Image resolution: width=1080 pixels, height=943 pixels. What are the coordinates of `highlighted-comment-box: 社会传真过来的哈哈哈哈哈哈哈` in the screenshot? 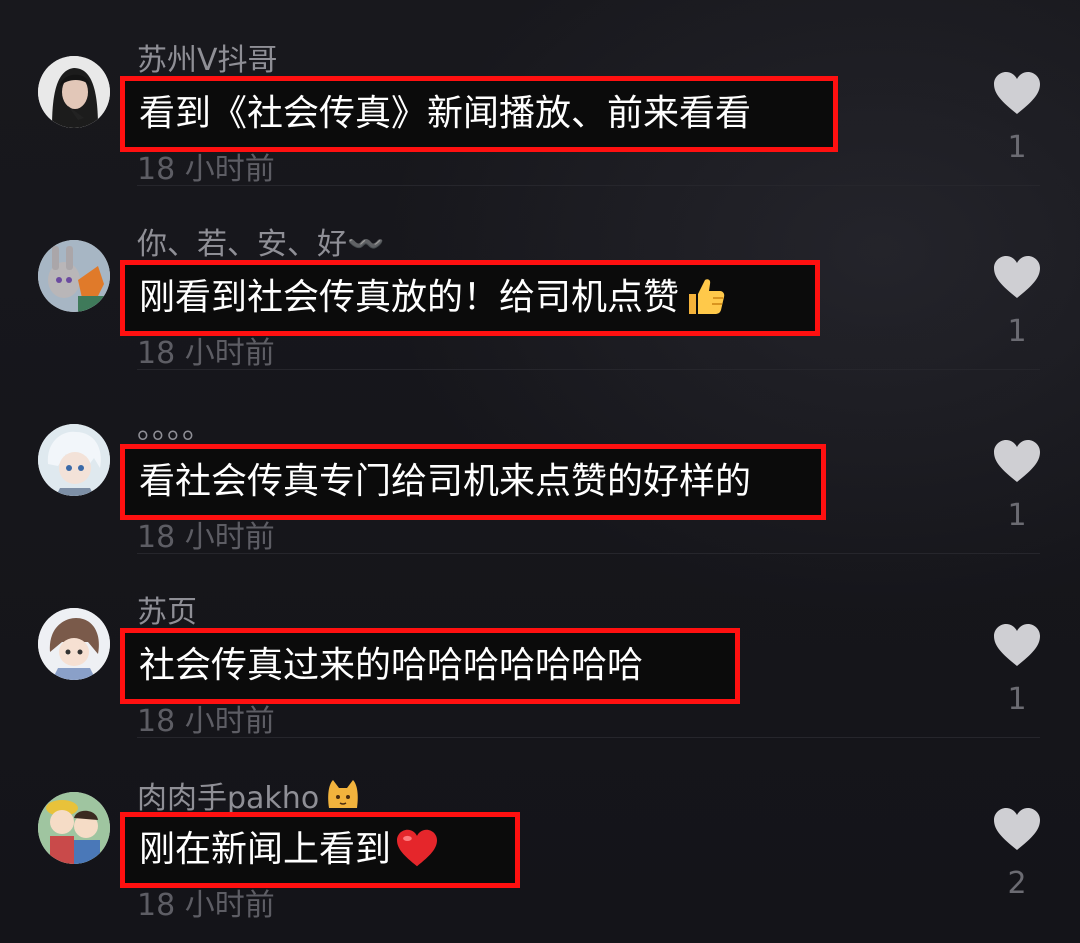 It's located at (430, 666).